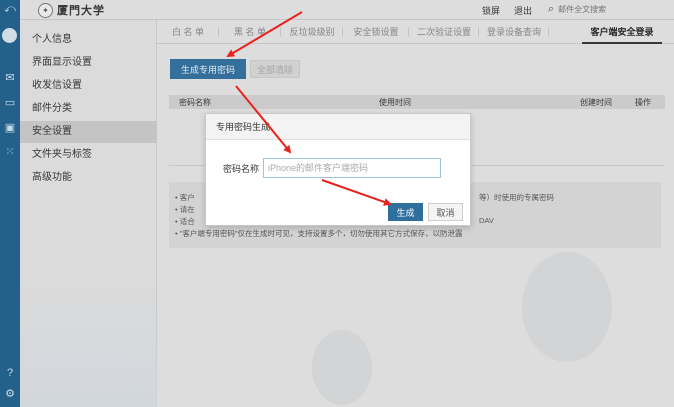  What do you see at coordinates (445, 212) in the screenshot?
I see `dialog-cancel-button: 取消` at bounding box center [445, 212].